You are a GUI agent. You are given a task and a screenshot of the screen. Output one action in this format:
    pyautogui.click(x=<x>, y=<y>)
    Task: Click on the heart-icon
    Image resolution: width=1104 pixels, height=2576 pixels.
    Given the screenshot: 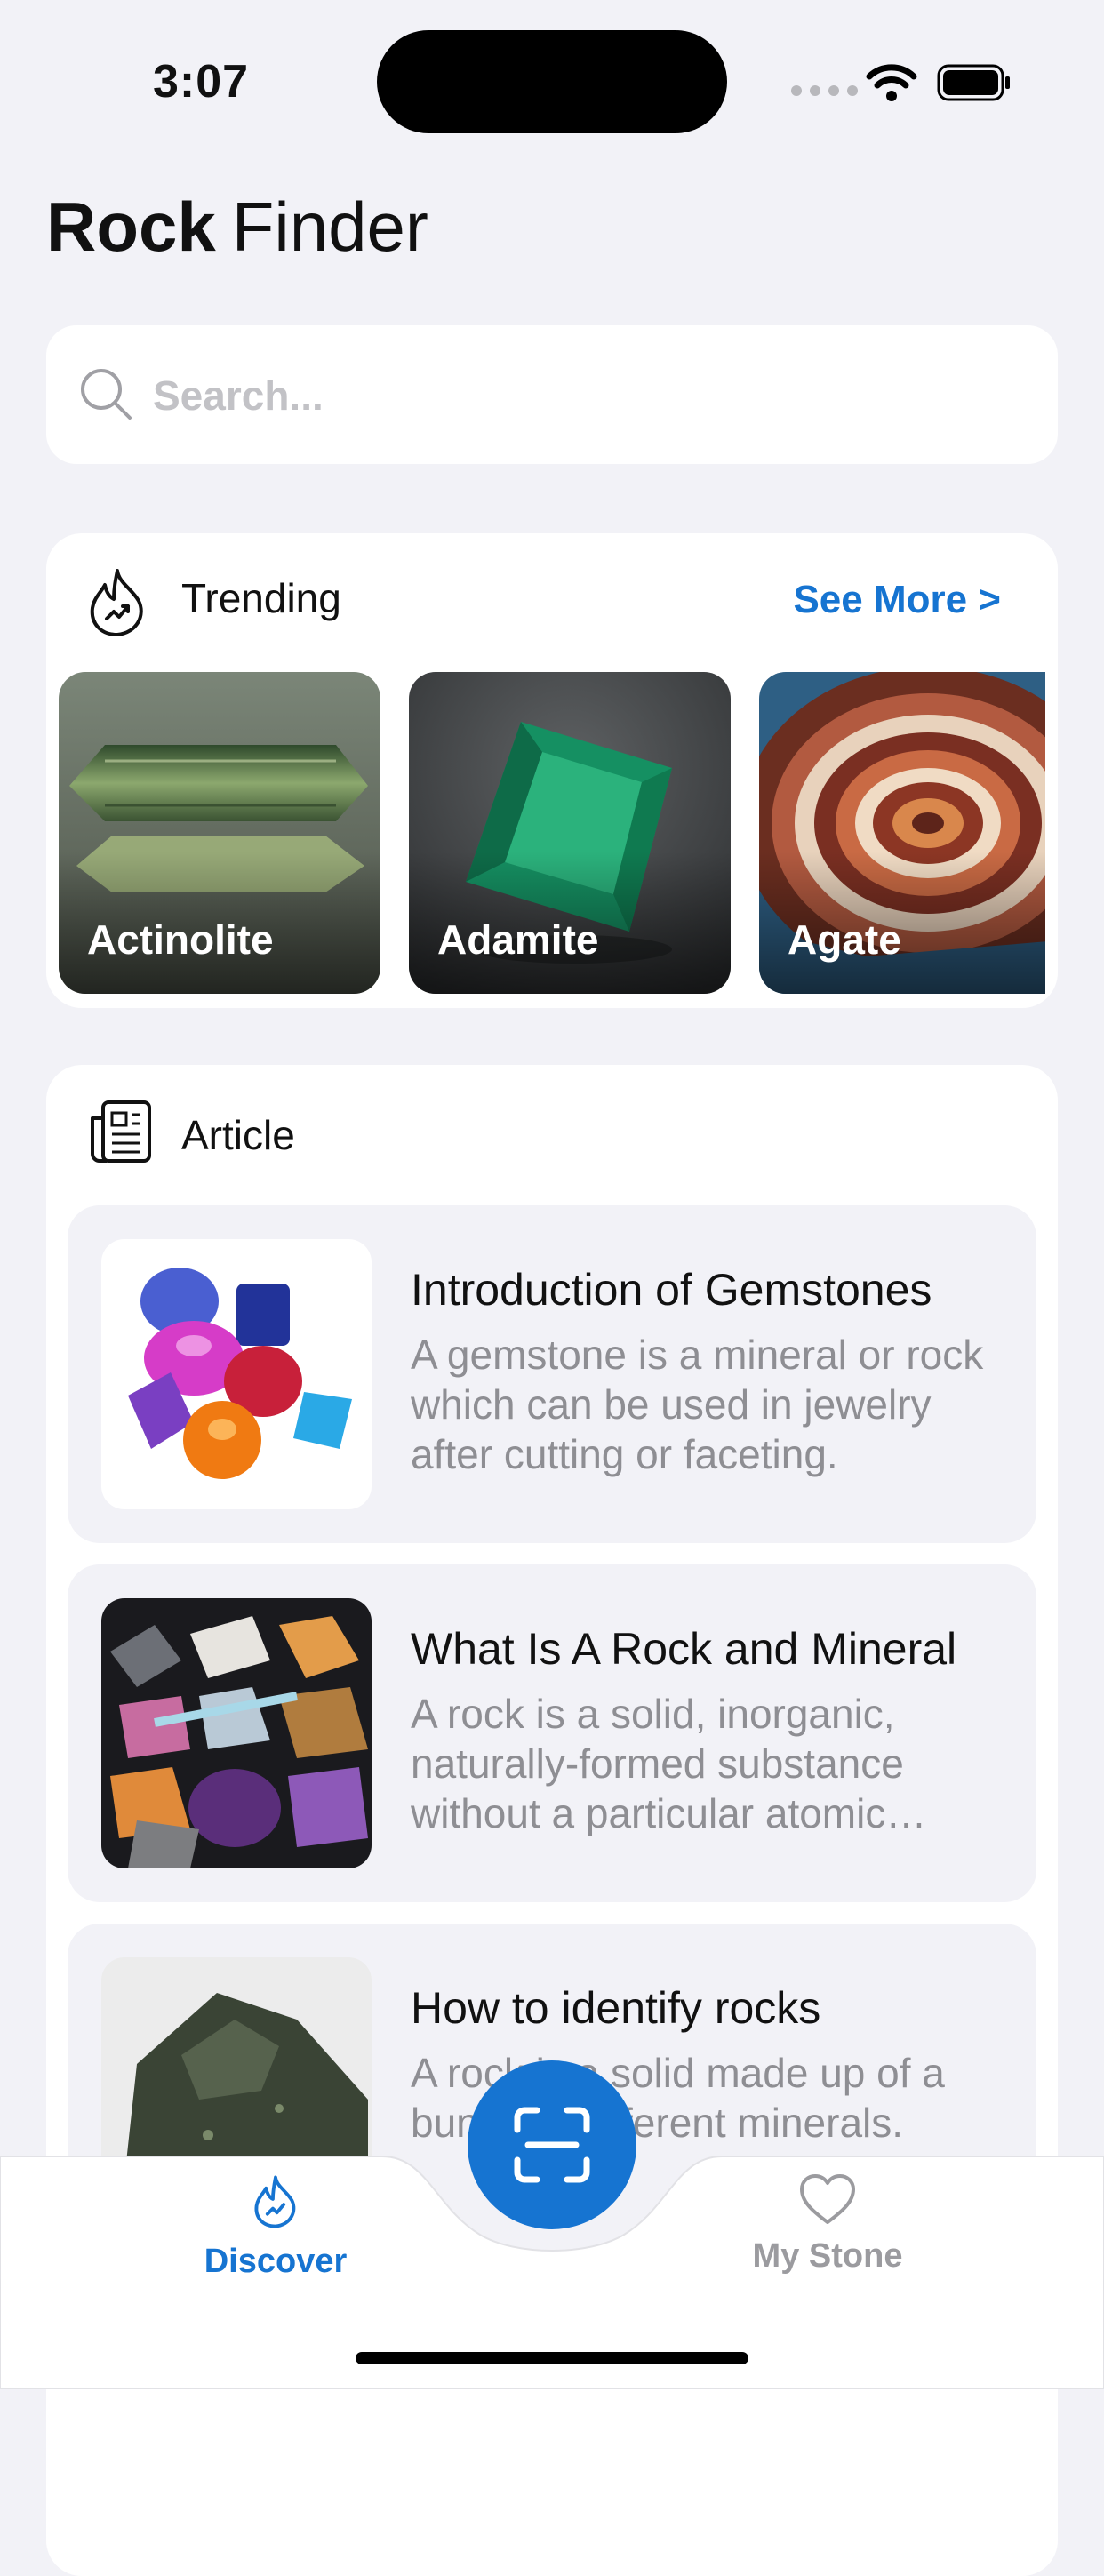 What is the action you would take?
    pyautogui.click(x=827, y=2199)
    